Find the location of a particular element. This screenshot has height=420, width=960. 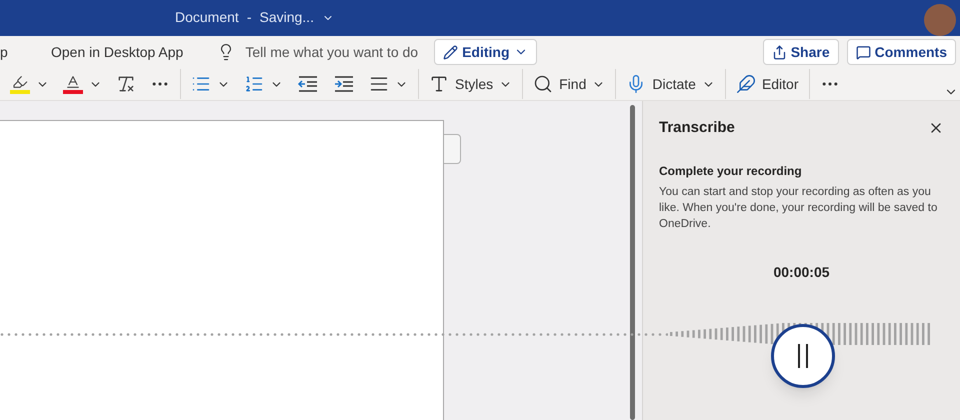

styles-icon is located at coordinates (439, 84).